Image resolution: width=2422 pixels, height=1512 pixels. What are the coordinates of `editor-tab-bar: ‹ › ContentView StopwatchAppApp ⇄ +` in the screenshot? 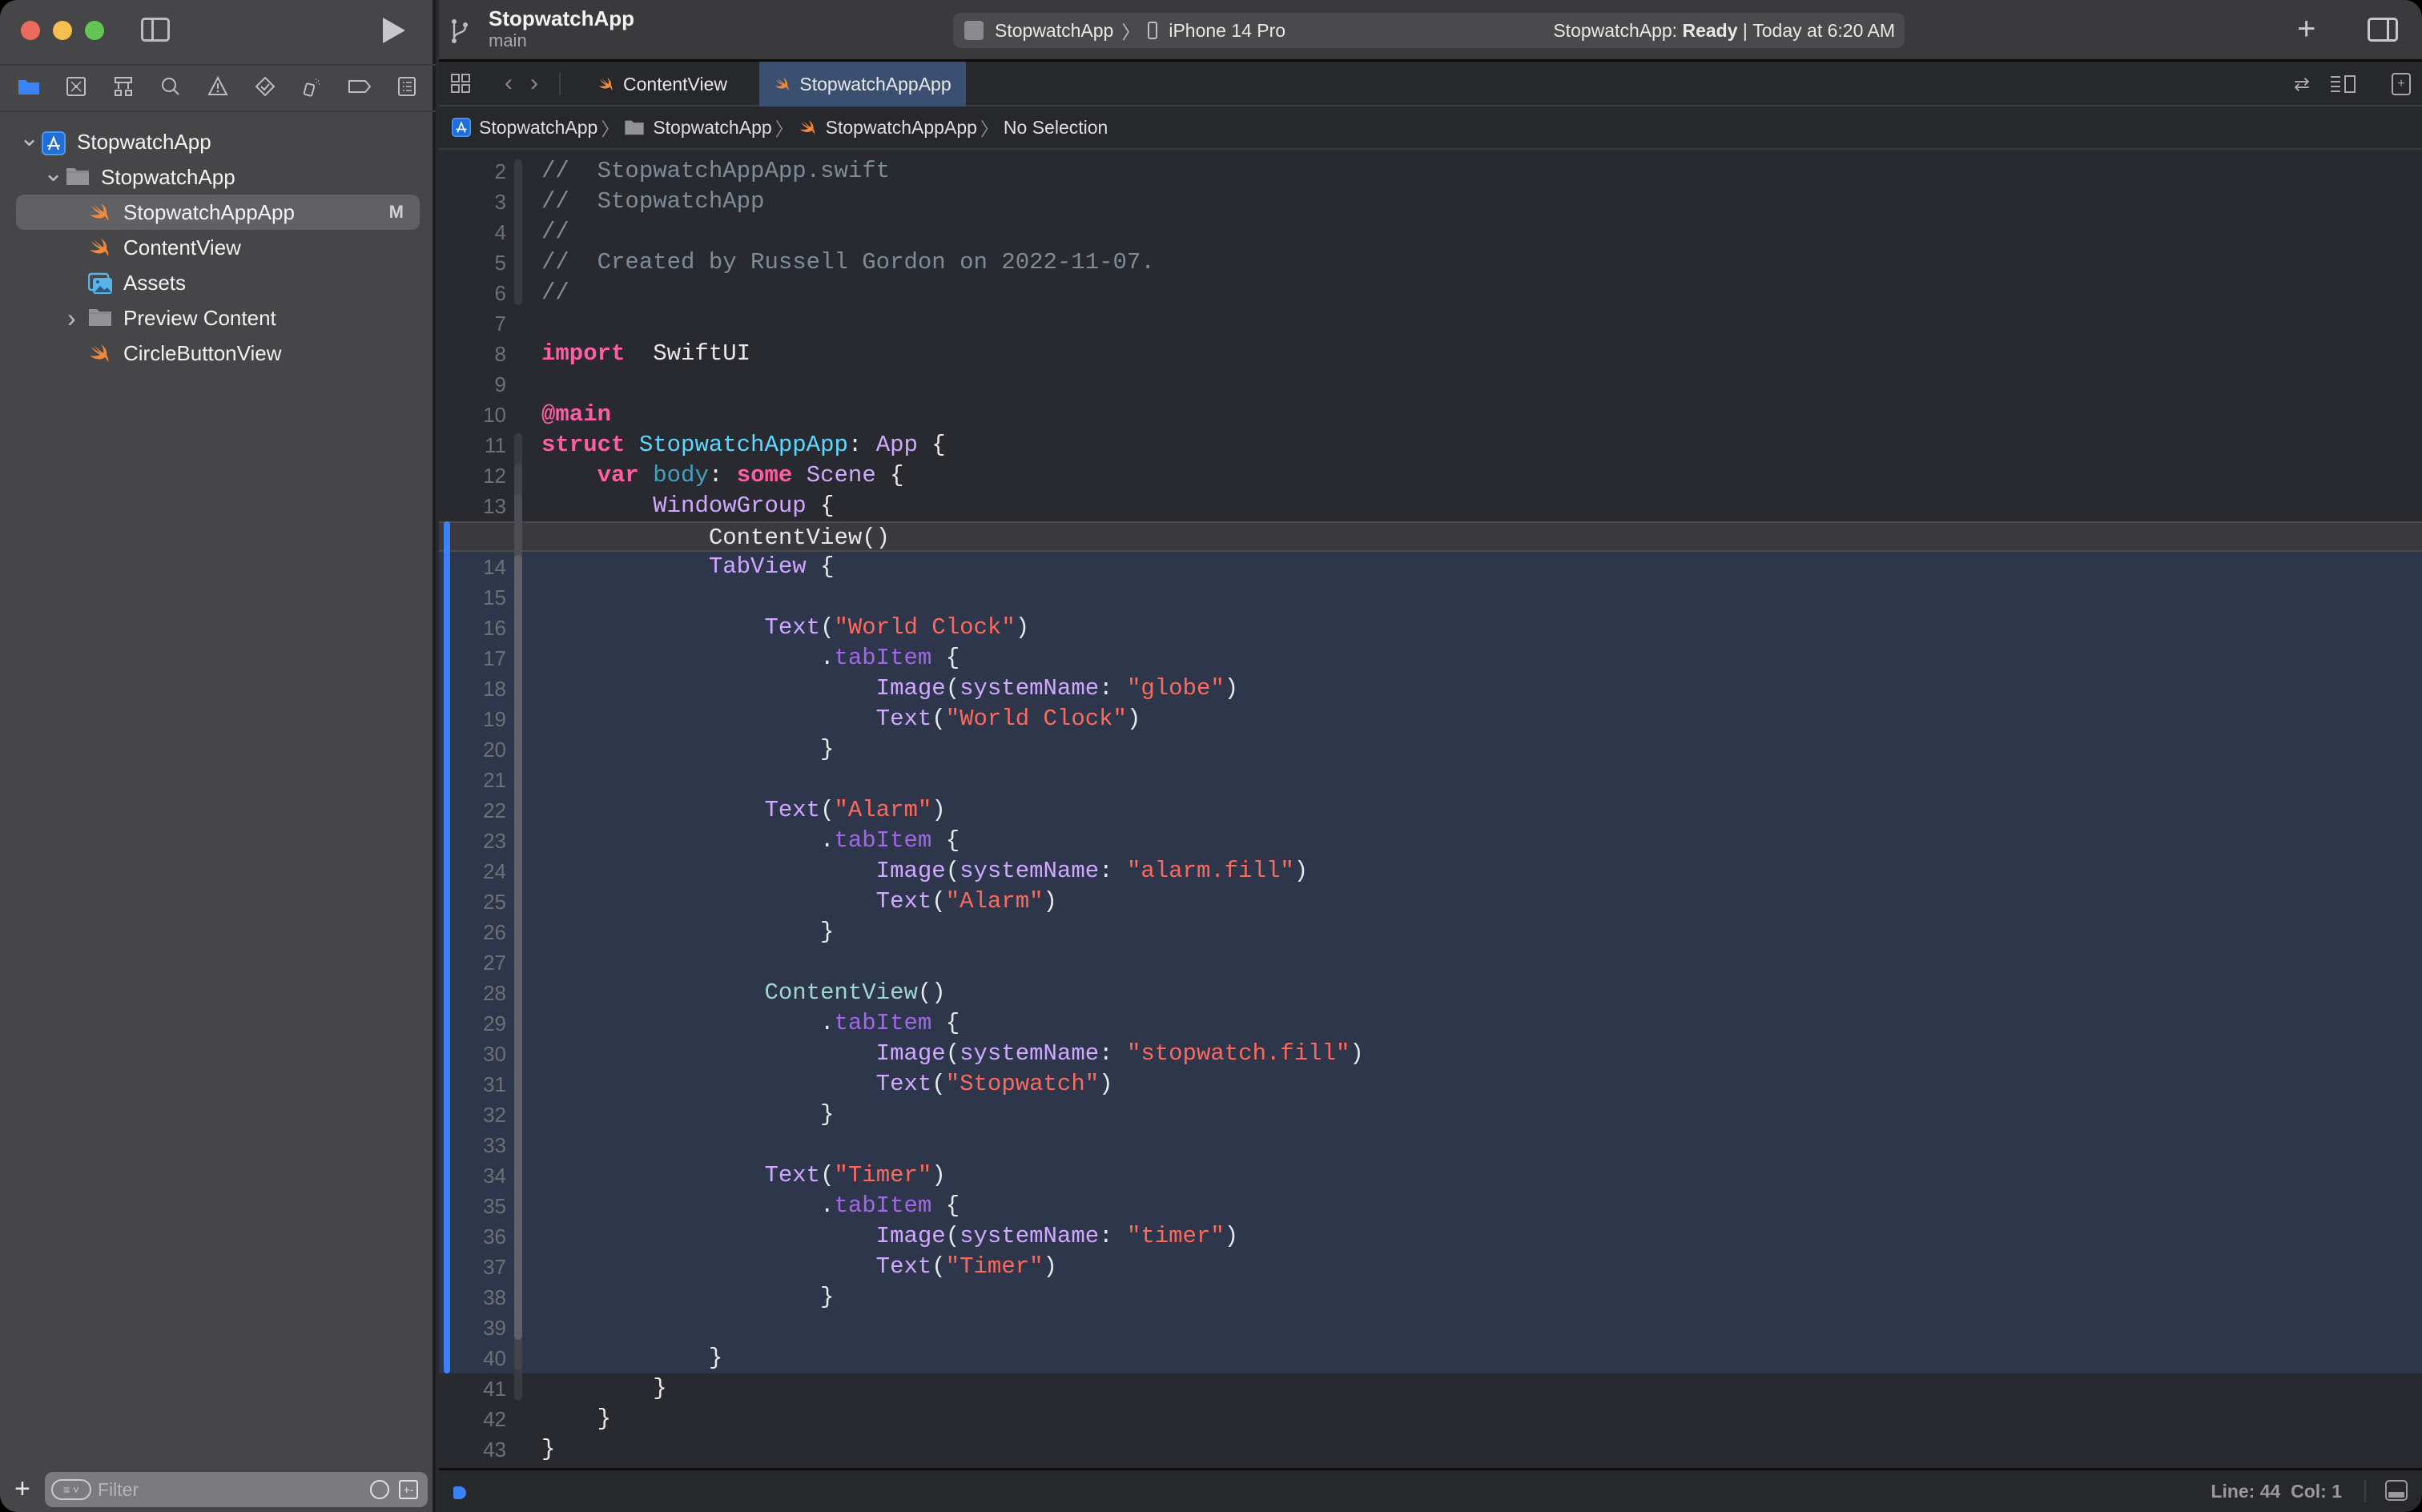 It's located at (1431, 84).